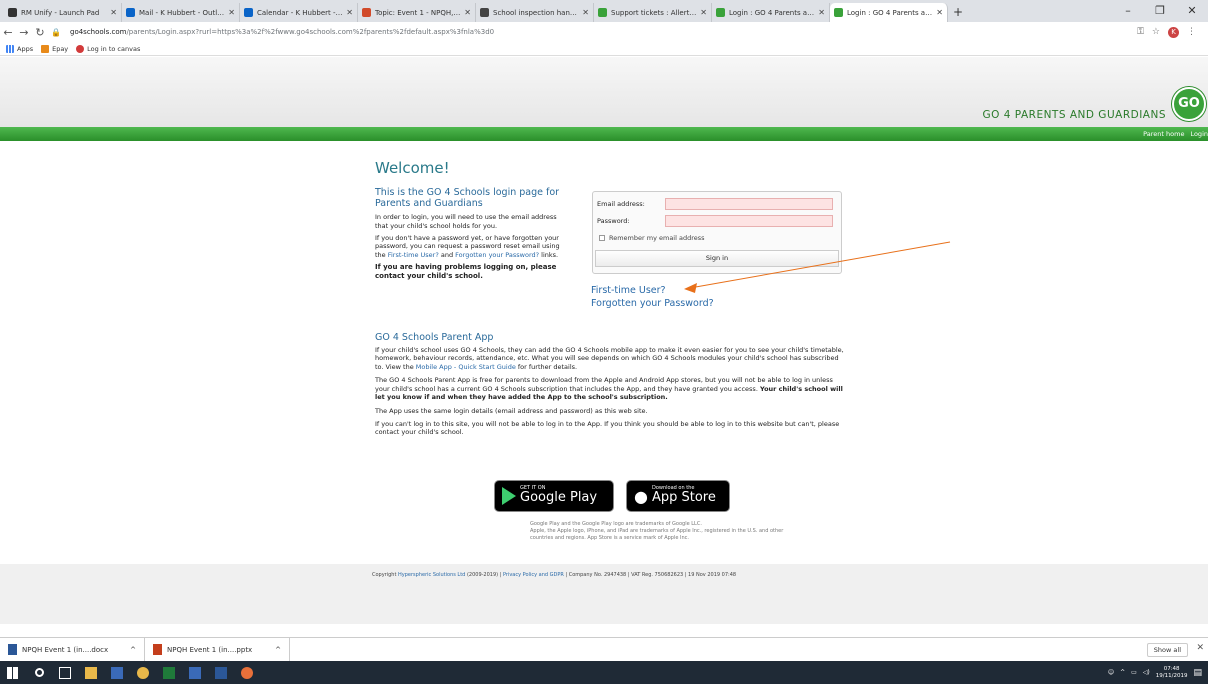 This screenshot has height=684, width=1208. Describe the element at coordinates (652, 303) in the screenshot. I see `forgotten-password-link: Forgotten your Password?` at that location.